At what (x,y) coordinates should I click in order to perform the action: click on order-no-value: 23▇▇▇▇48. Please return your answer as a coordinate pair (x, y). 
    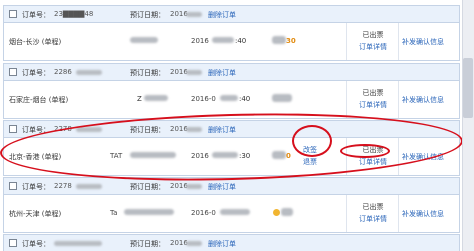
    Looking at the image, I should click on (74, 14).